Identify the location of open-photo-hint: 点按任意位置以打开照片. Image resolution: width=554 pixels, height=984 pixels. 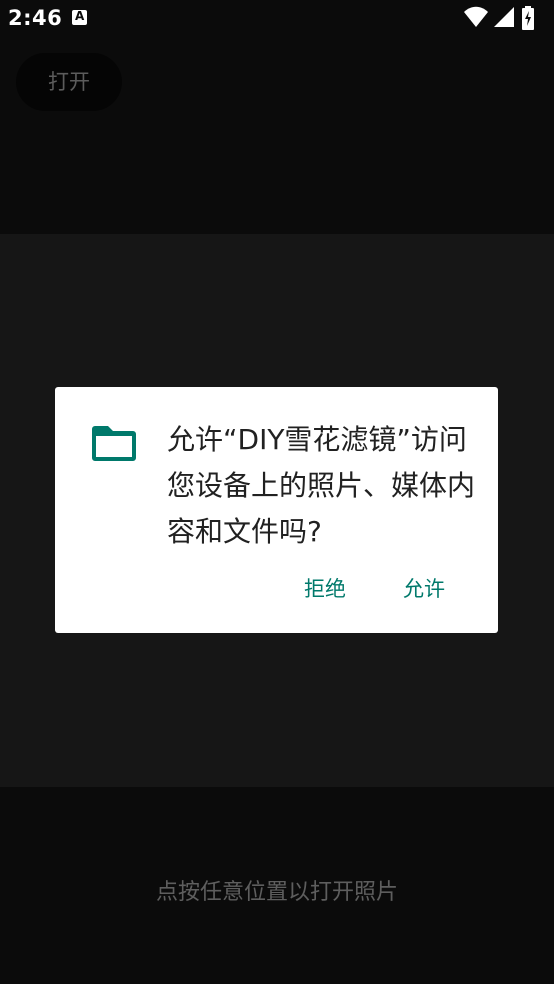
(277, 890).